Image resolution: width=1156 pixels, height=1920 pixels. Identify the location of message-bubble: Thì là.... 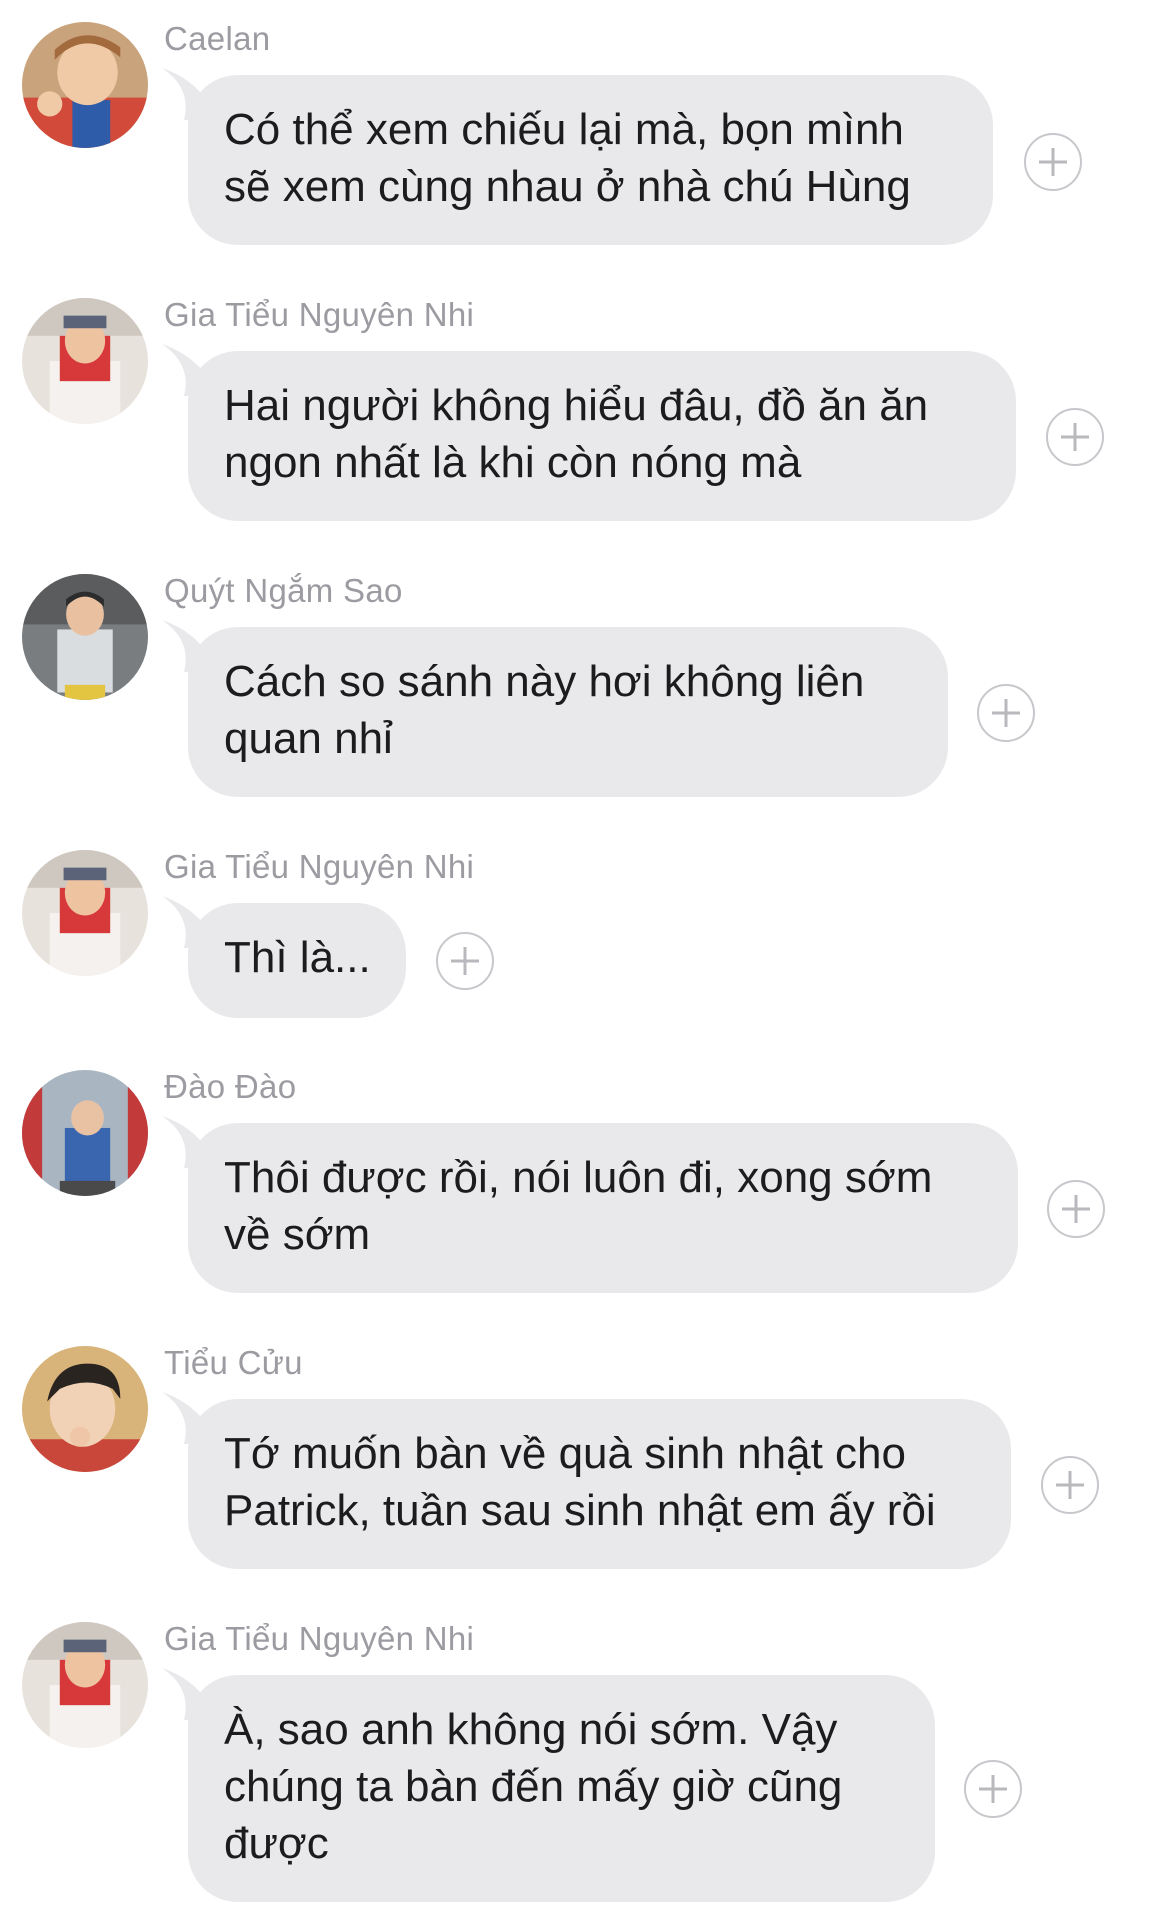
(297, 960).